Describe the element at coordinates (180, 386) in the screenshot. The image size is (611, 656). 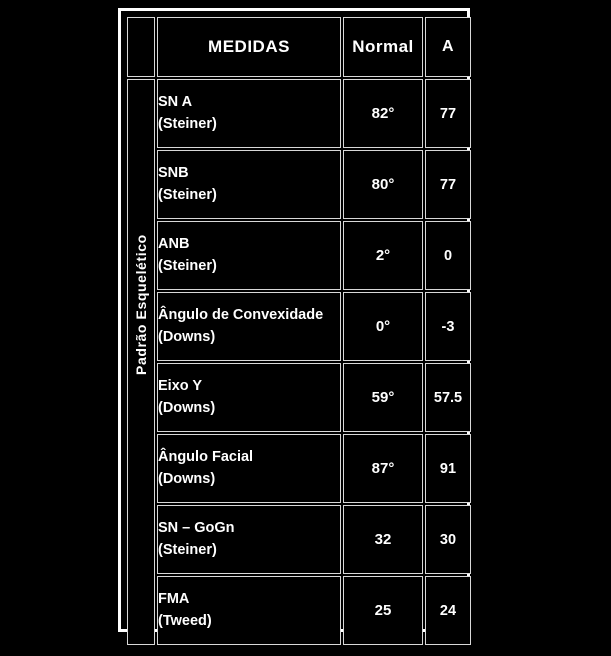
I see `measure-name: Eixo Y` at that location.